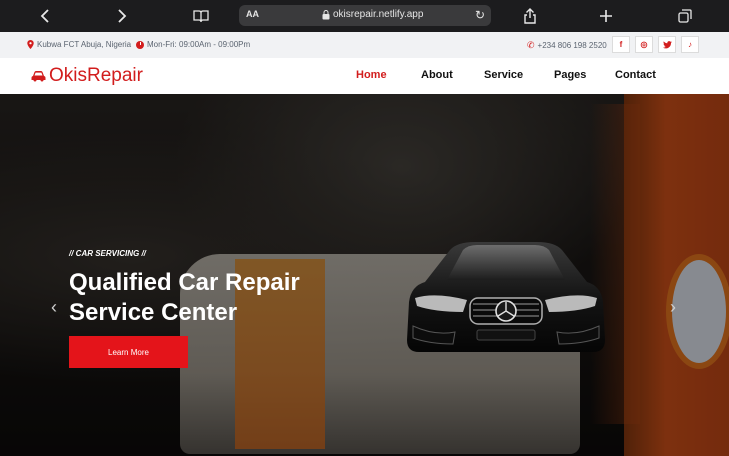 Image resolution: width=729 pixels, height=456 pixels. What do you see at coordinates (84, 44) in the screenshot?
I see `location-text: Kubwa FCT Abuja, Nigeria` at bounding box center [84, 44].